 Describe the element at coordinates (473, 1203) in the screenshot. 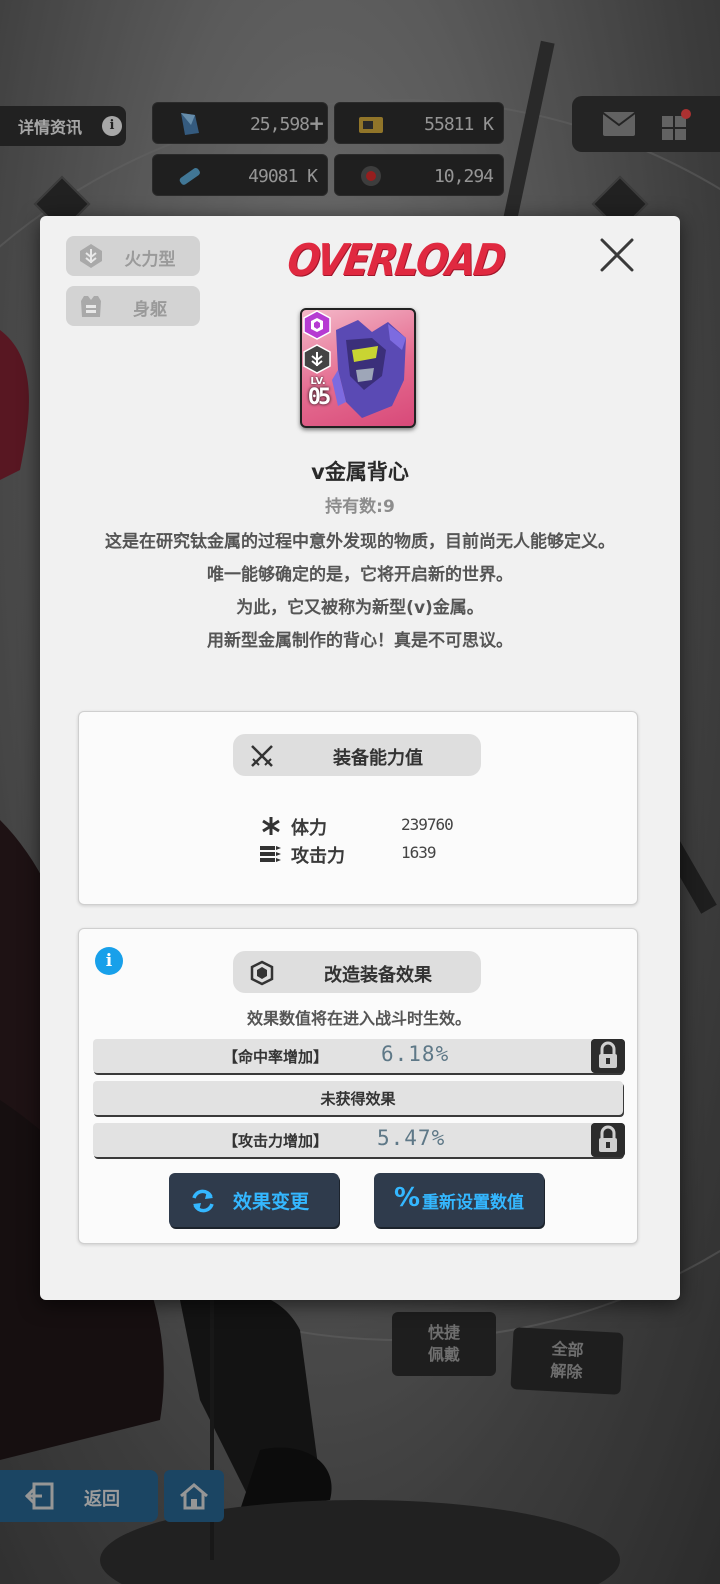

I see `reset-values-label: 重新设置数值` at that location.